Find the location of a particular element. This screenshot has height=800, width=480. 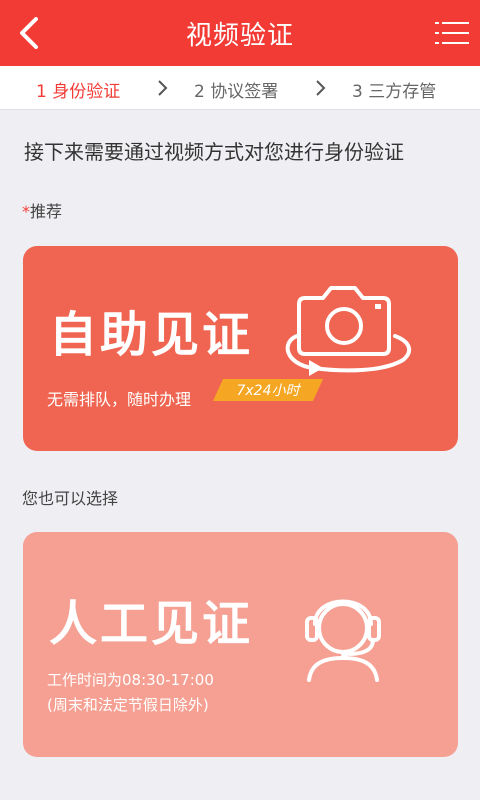

menu-list-icon is located at coordinates (452, 33).